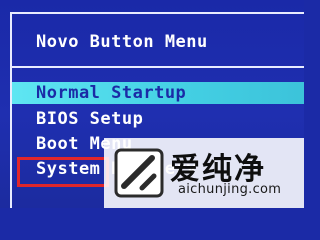  What do you see at coordinates (230, 189) in the screenshot?
I see `watermark-url: aichunjing.com` at bounding box center [230, 189].